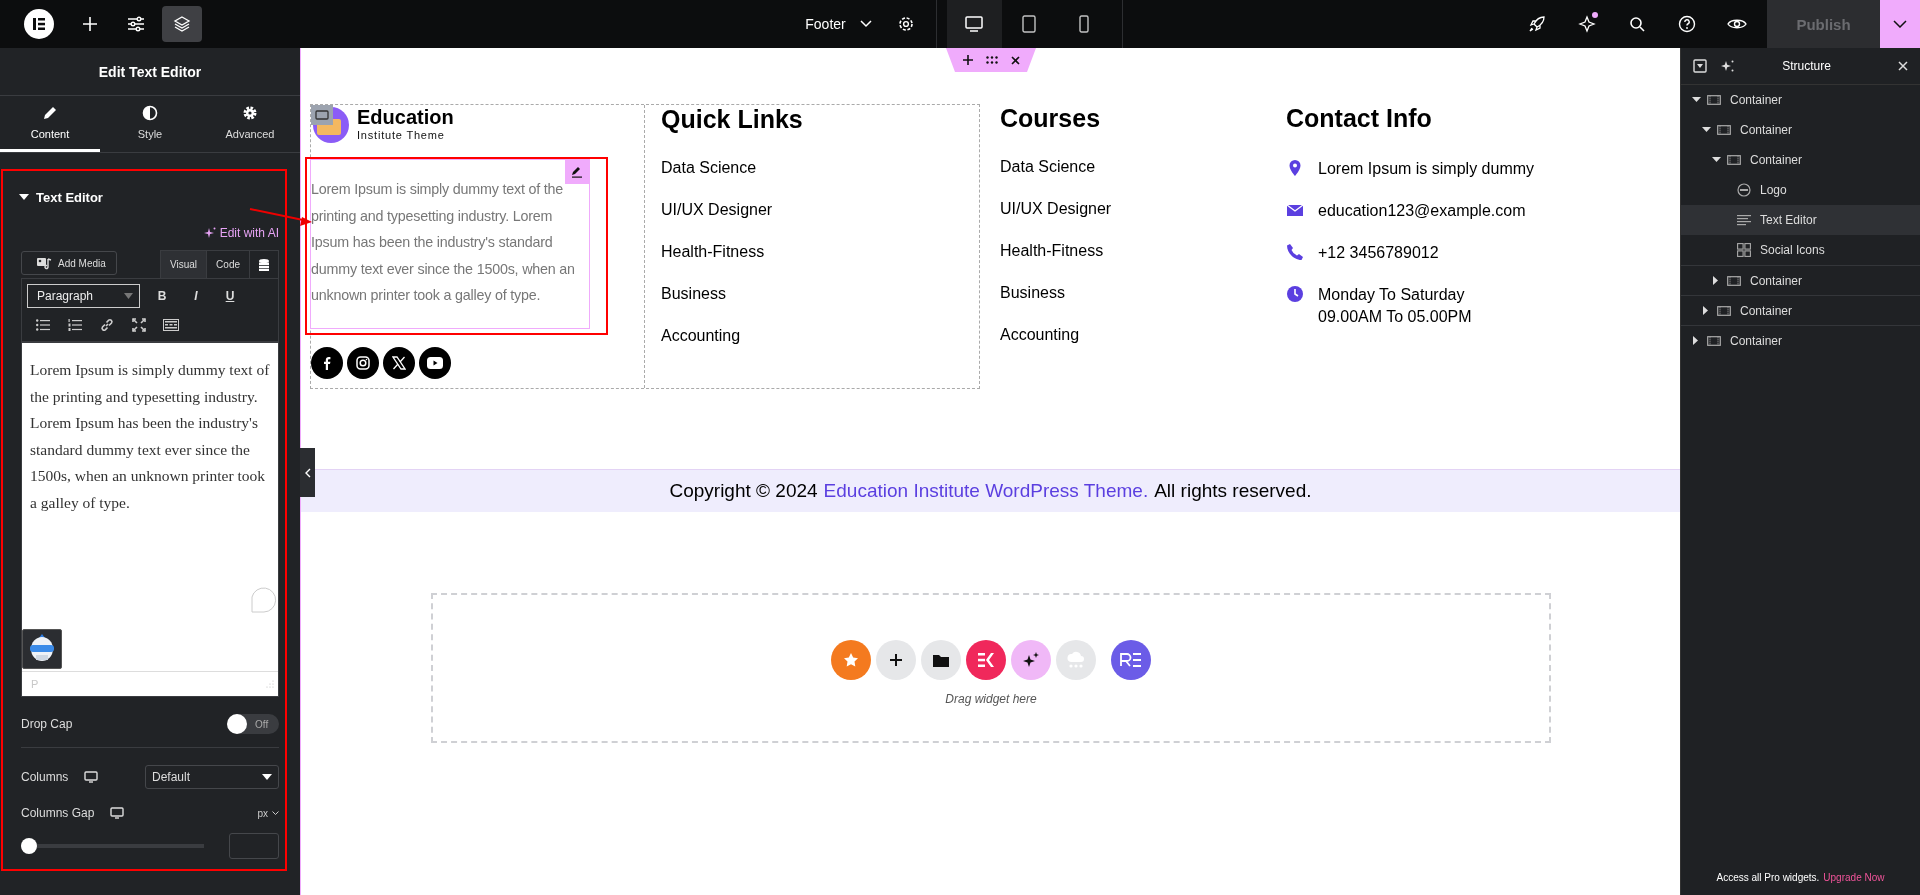  Describe the element at coordinates (991, 60) in the screenshot. I see `drag-handle-icon` at that location.